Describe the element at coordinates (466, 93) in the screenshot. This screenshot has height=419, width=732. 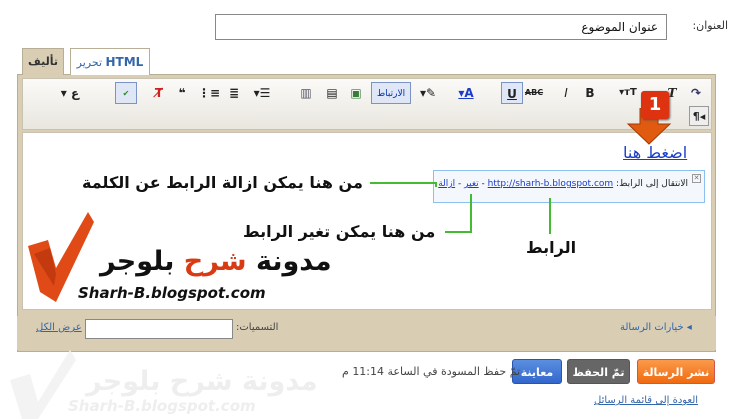
I see `text-color-icon: ▾A` at that location.